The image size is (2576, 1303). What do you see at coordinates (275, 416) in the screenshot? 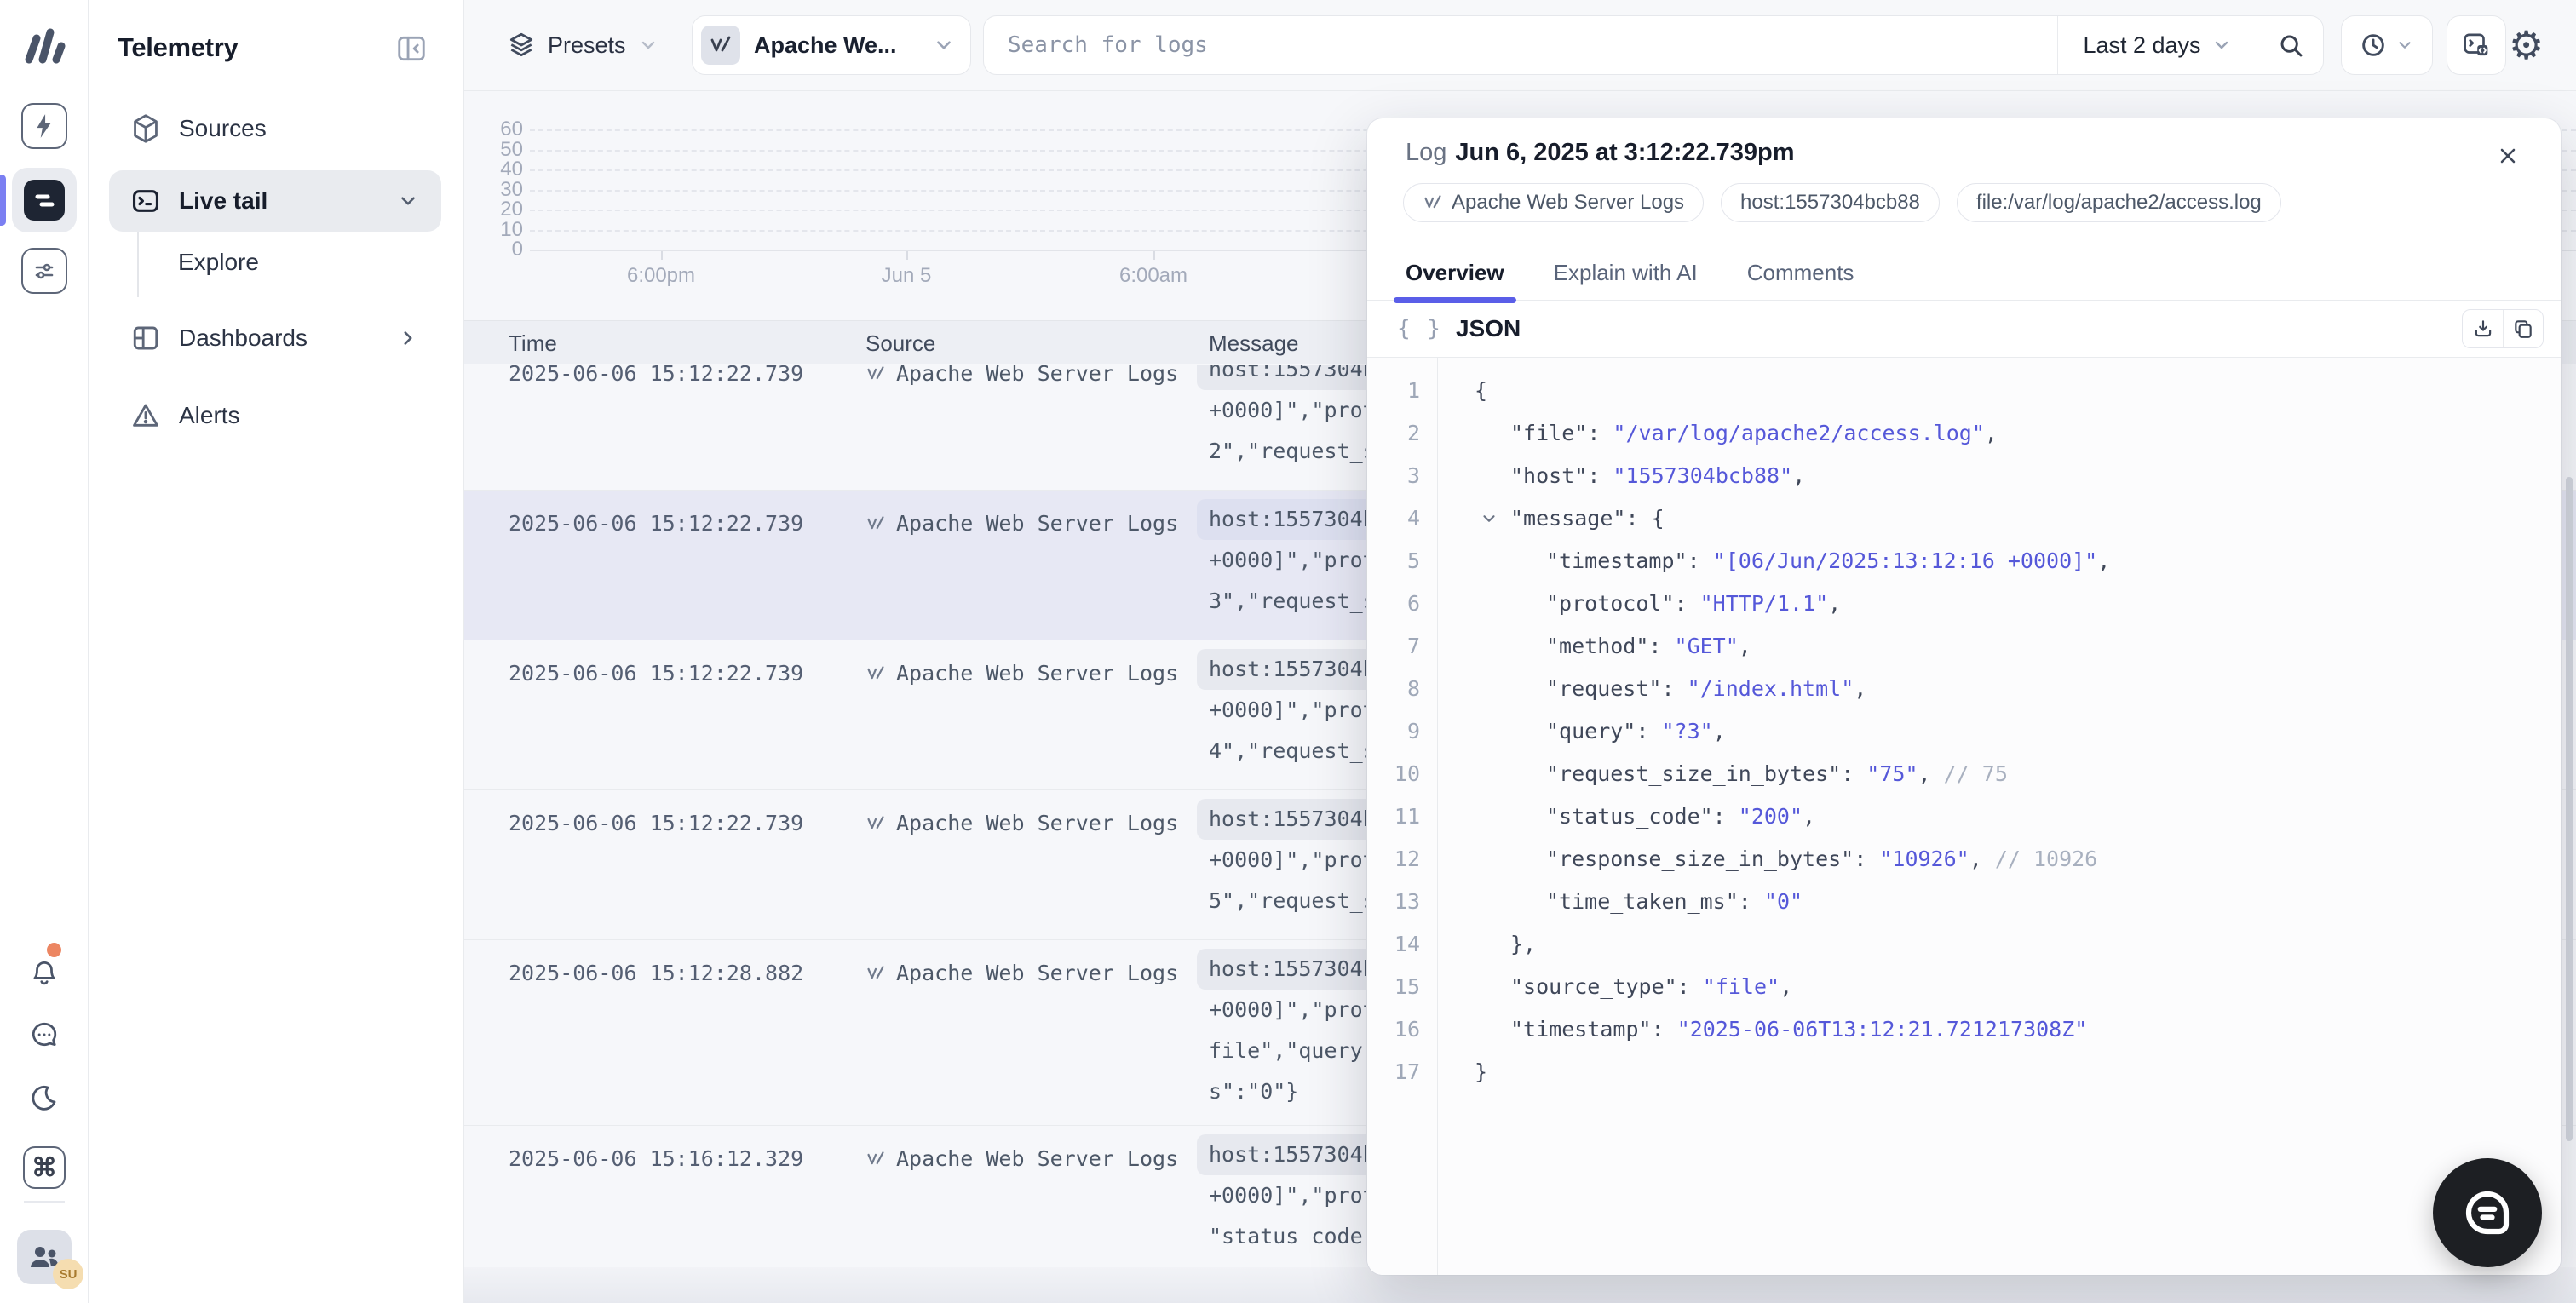
I see `sidebar-item-alerts: Alerts` at bounding box center [275, 416].